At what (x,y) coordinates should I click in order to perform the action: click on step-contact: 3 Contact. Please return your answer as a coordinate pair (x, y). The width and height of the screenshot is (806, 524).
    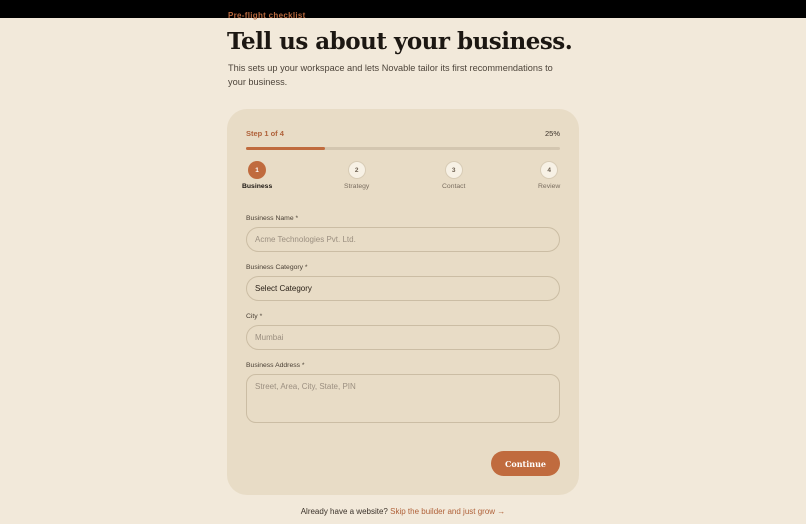
    Looking at the image, I should click on (453, 175).